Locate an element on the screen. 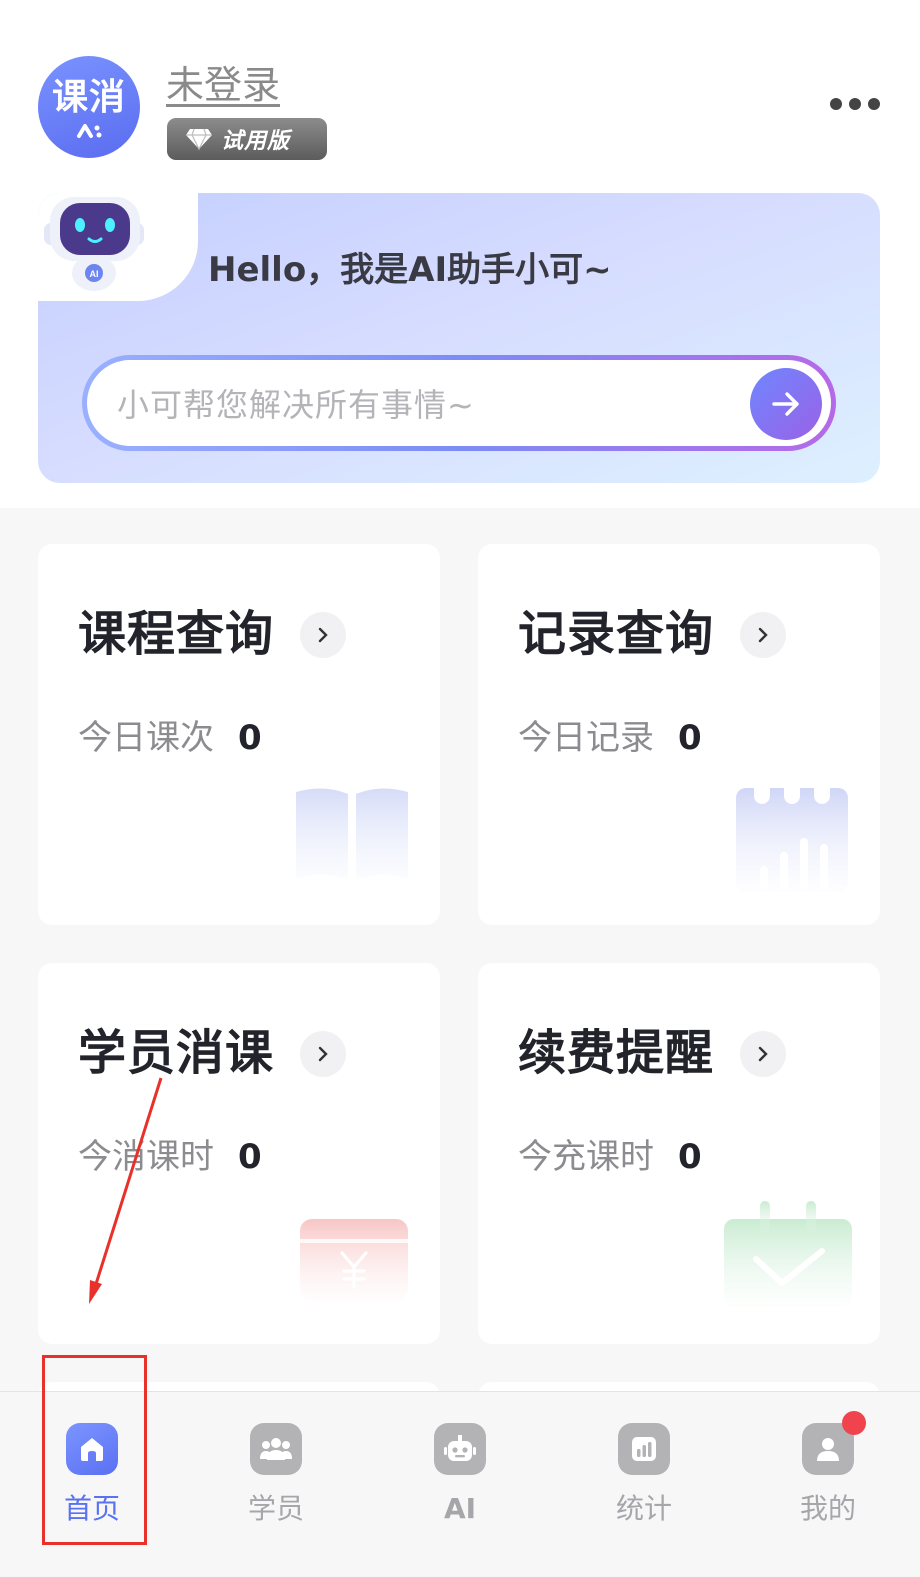 The width and height of the screenshot is (920, 1577). card-title: 记录查询 is located at coordinates (616, 634).